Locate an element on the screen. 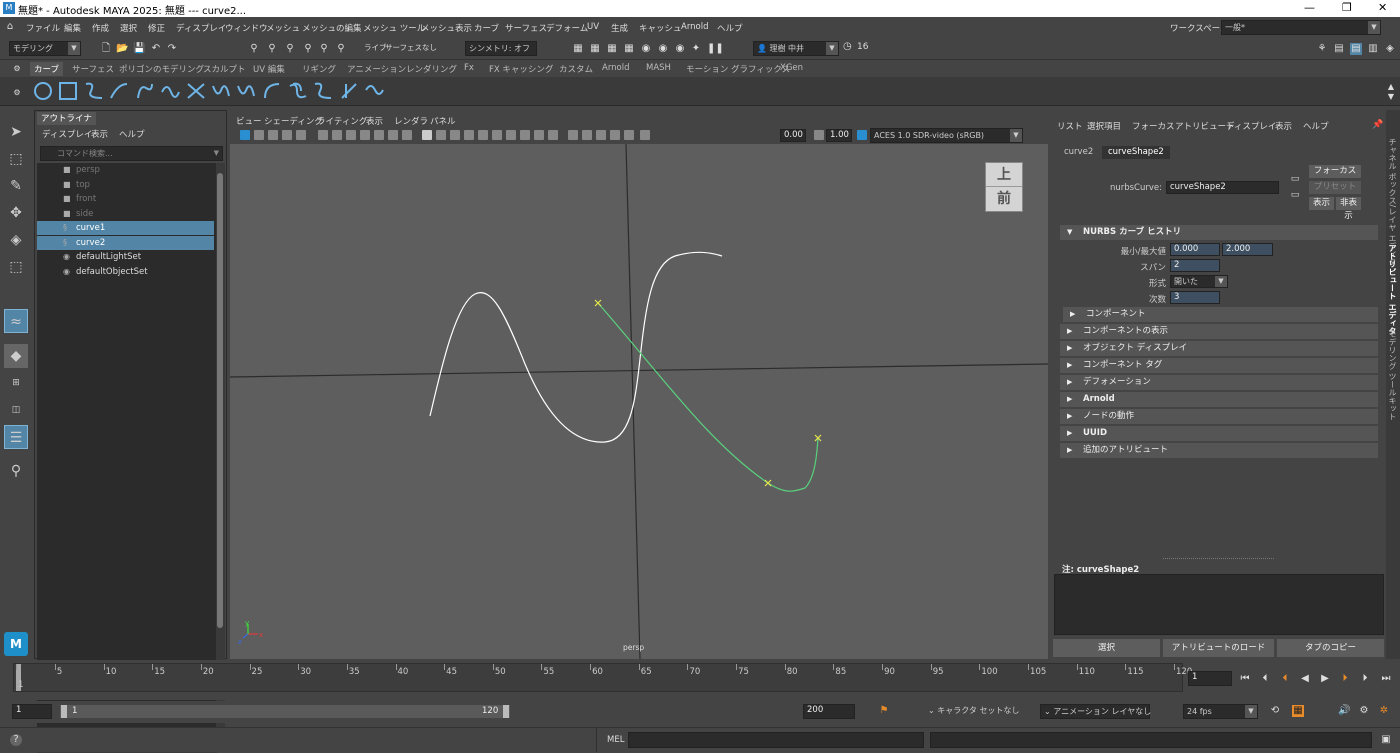 Image resolution: width=1400 pixels, height=753 pixels. menu-deform: デフォーム is located at coordinates (567, 28).